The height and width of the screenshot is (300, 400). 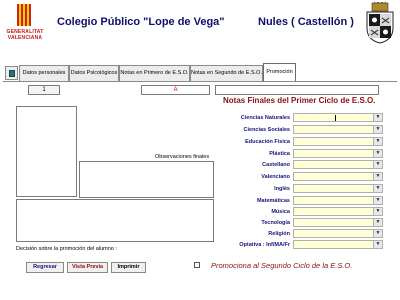 I want to click on promote-checkbox, so click(x=197, y=265).